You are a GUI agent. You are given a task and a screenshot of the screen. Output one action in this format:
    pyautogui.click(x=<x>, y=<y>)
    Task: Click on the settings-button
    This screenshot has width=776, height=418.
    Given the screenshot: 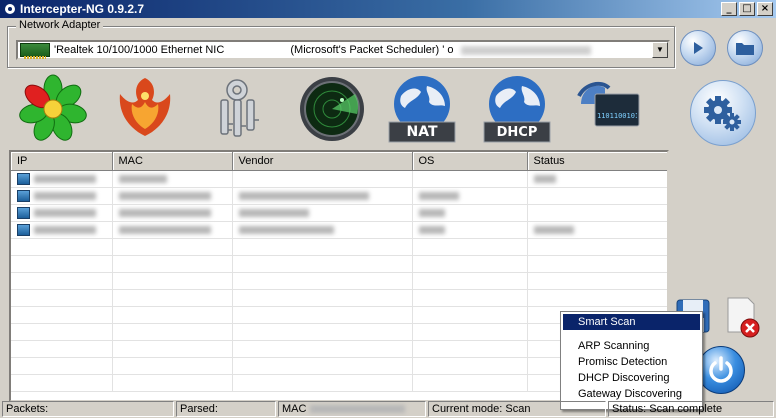 What is the action you would take?
    pyautogui.click(x=723, y=113)
    